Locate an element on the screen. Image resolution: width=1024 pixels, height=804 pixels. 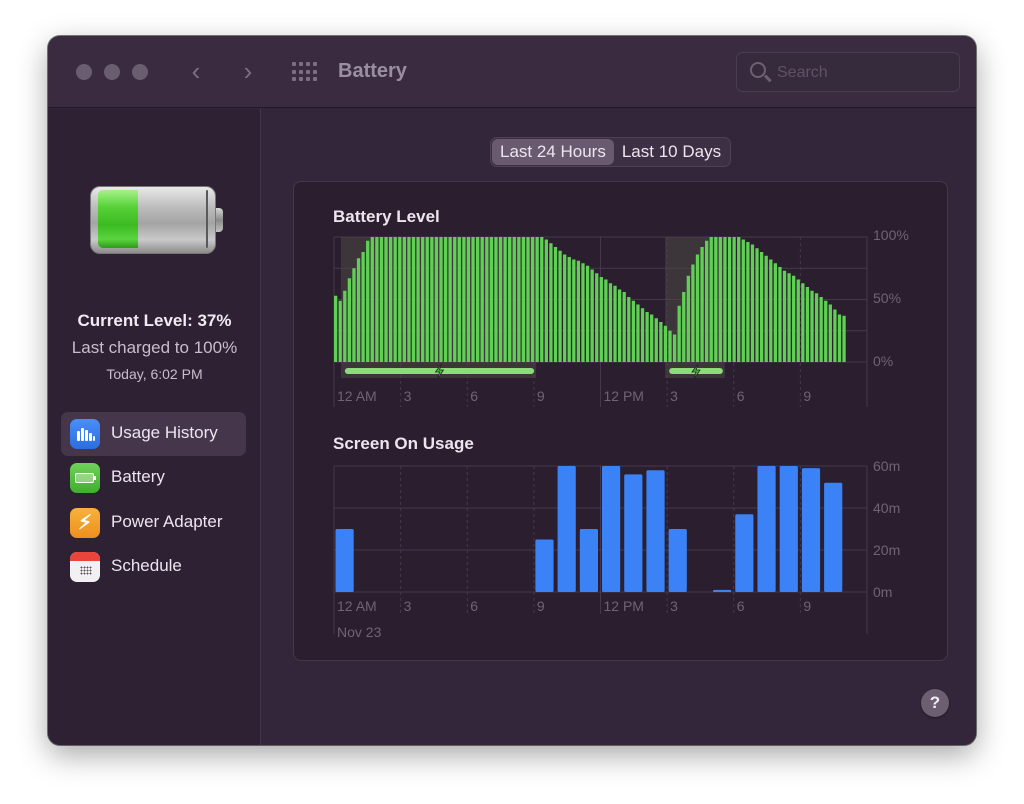
sidebar-item-label: Usage History is located at coordinates (164, 432).